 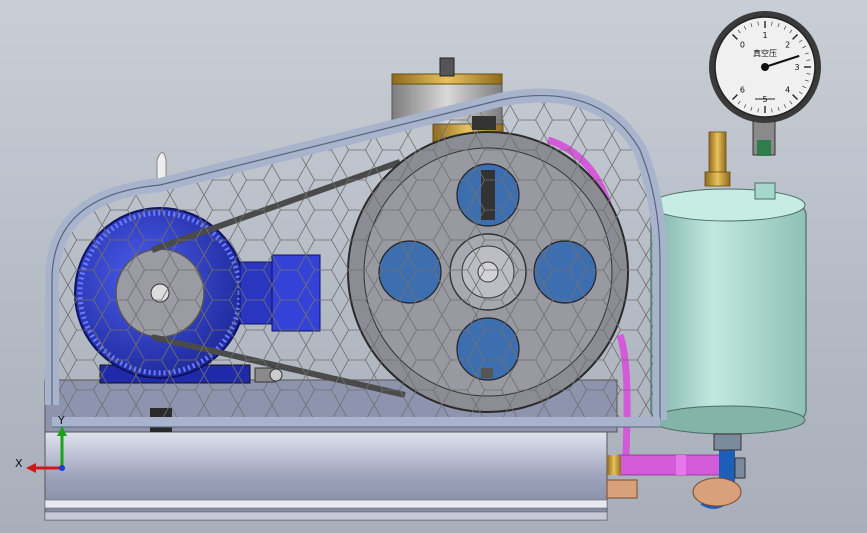 What do you see at coordinates (717, 159) in the screenshot?
I see `tank-valve` at bounding box center [717, 159].